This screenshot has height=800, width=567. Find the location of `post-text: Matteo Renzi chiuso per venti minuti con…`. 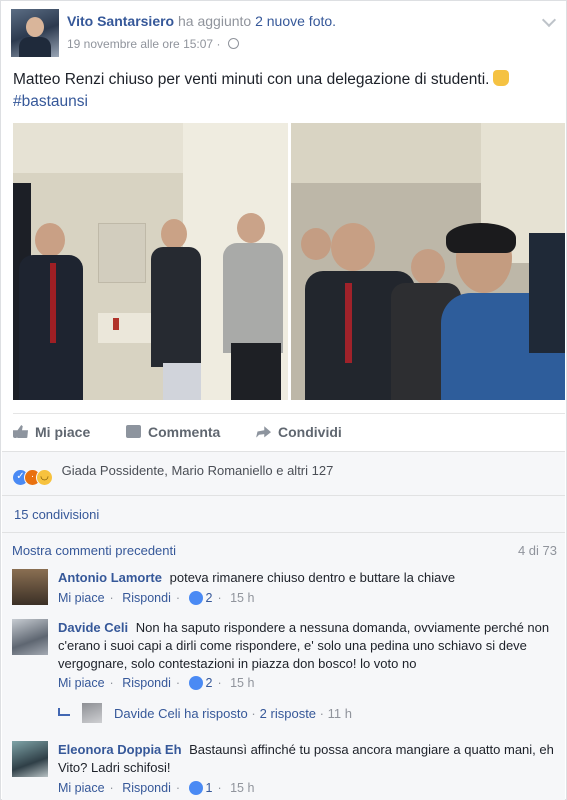

post-text: Matteo Renzi chiuso per venti minuti con… is located at coordinates (283, 91).